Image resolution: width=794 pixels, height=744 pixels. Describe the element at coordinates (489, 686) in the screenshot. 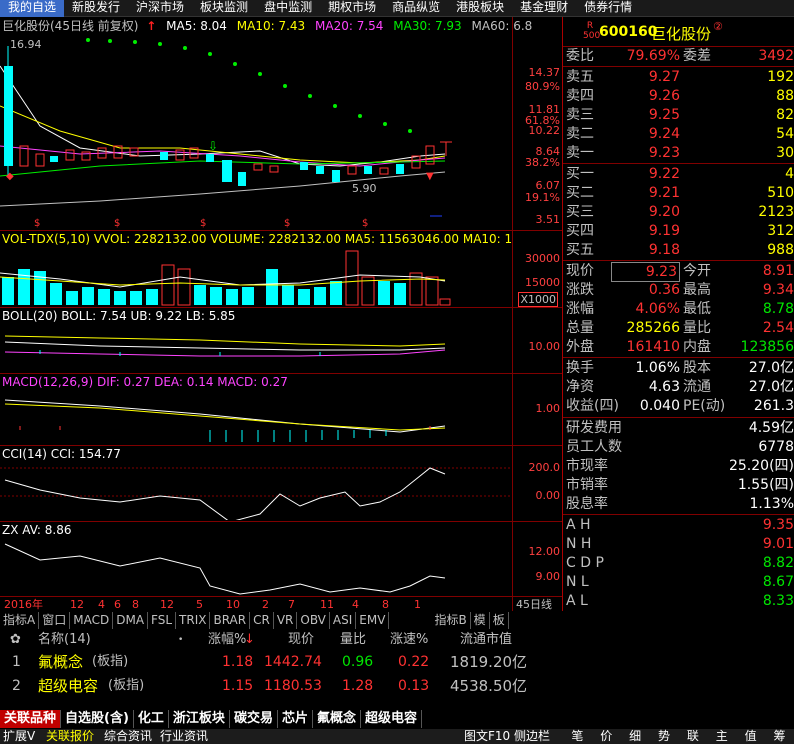

I see `row-market-cap: 4538.50亿` at that location.